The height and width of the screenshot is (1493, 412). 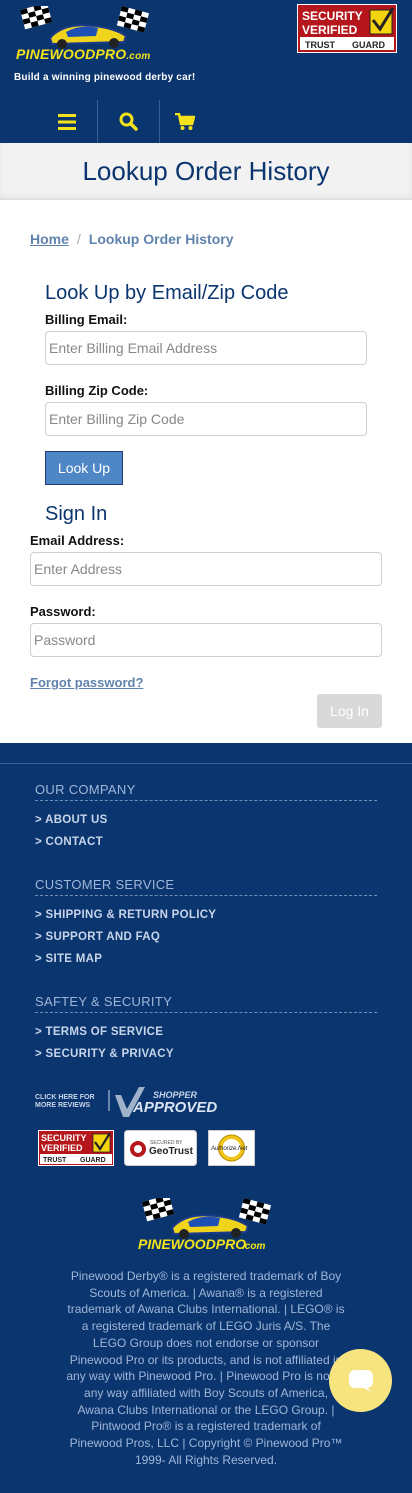 What do you see at coordinates (206, 419) in the screenshot?
I see `billing-zip-input` at bounding box center [206, 419].